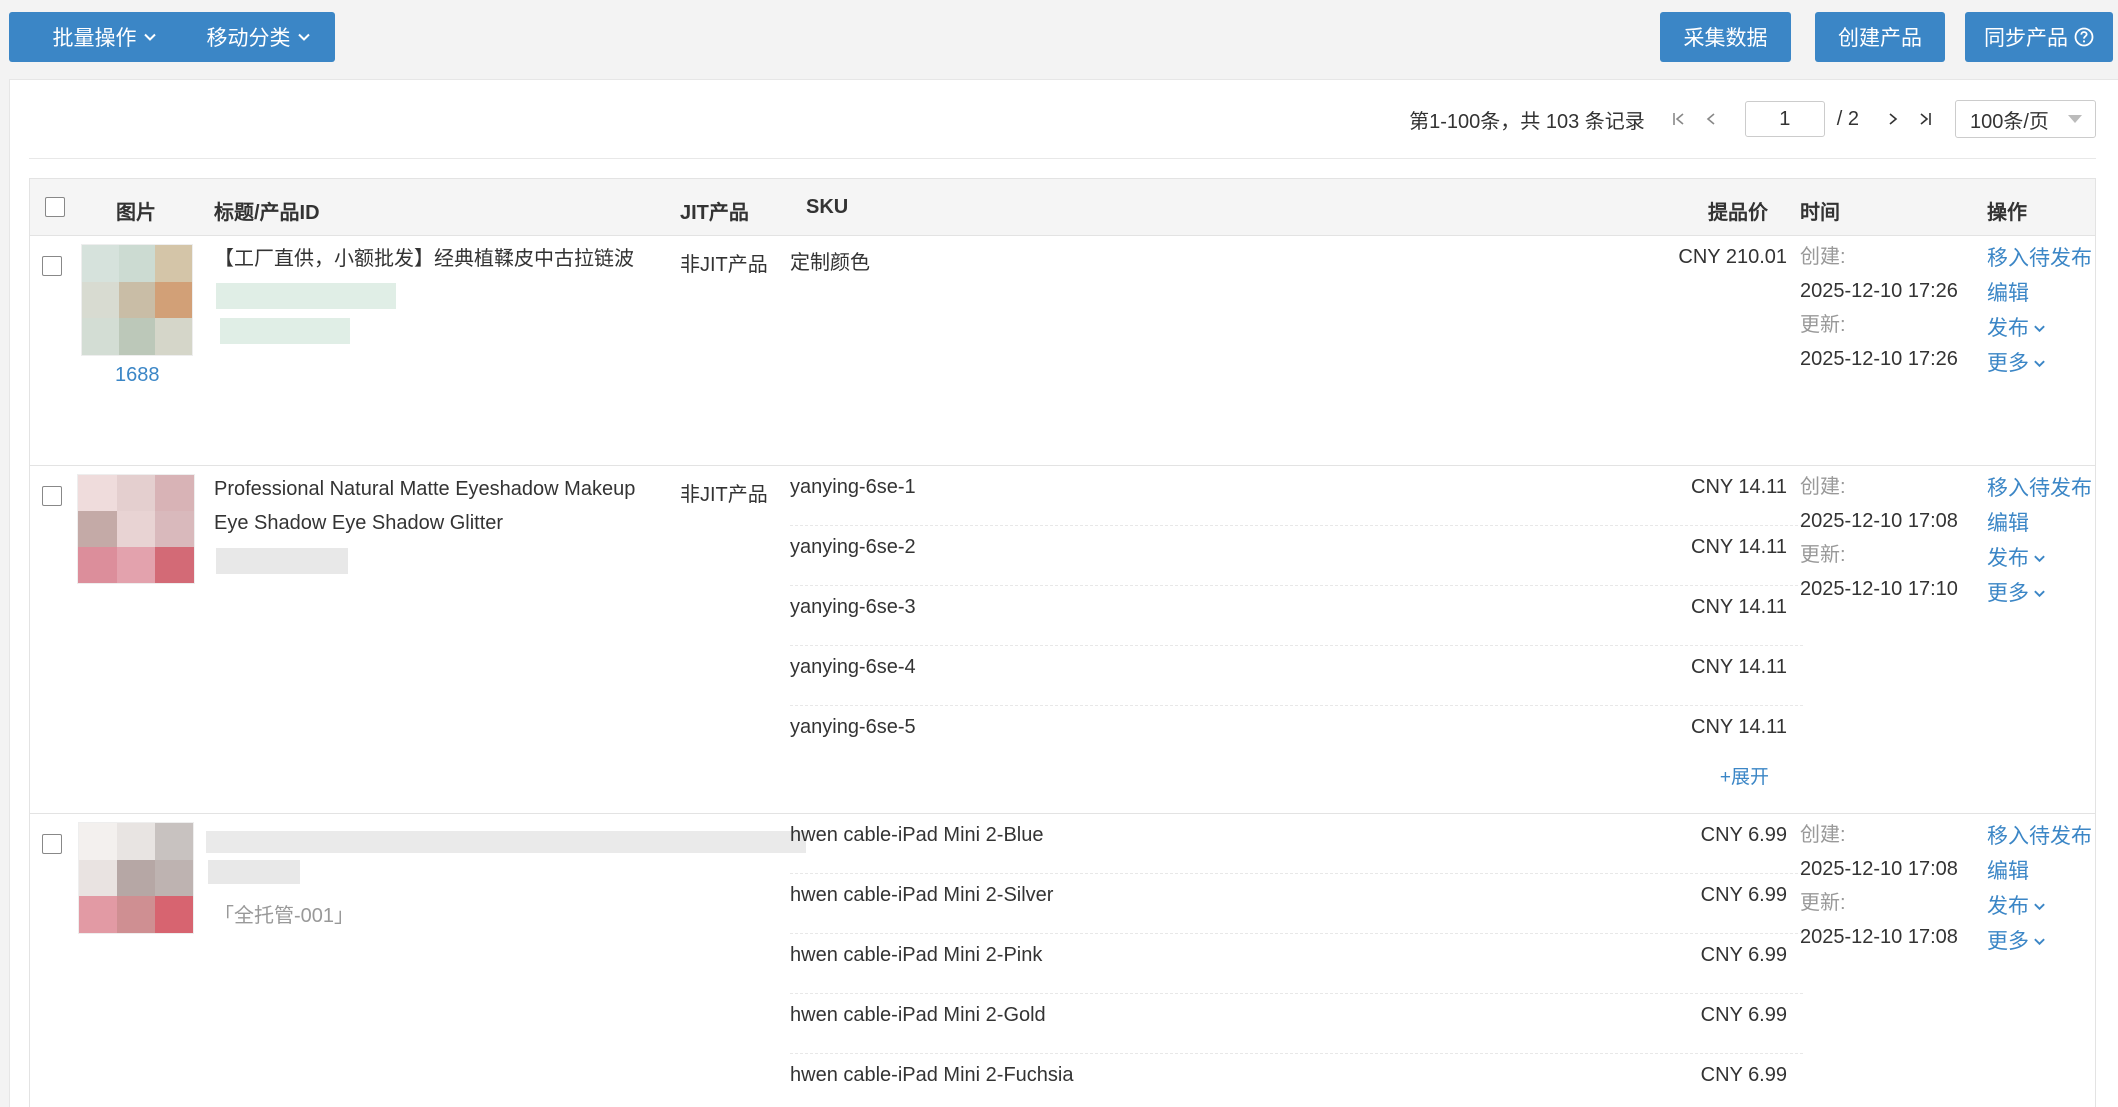 This screenshot has height=1107, width=2118. I want to click on product-title-line2: Eye Shadow Eye Shadow Glitter, so click(358, 523).